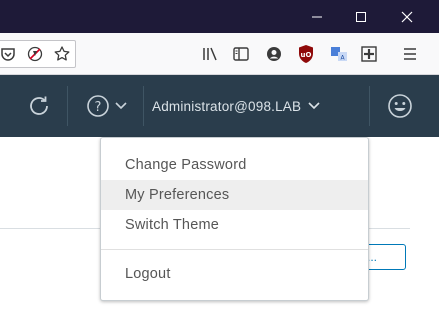 This screenshot has width=439, height=331. What do you see at coordinates (219, 16) in the screenshot?
I see `window-titlebar` at bounding box center [219, 16].